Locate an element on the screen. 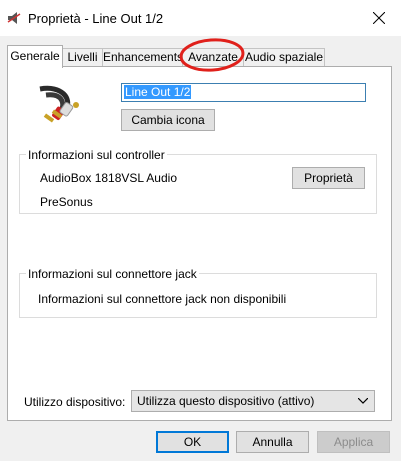 Image resolution: width=401 pixels, height=461 pixels. device-name-value: Line Out 1/2 is located at coordinates (158, 92).